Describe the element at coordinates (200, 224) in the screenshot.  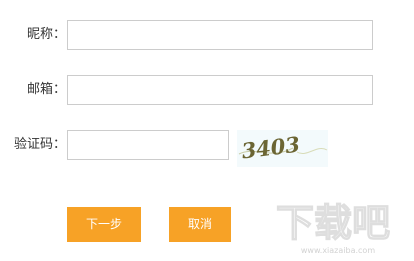
I see `cancel-button: 取消` at that location.